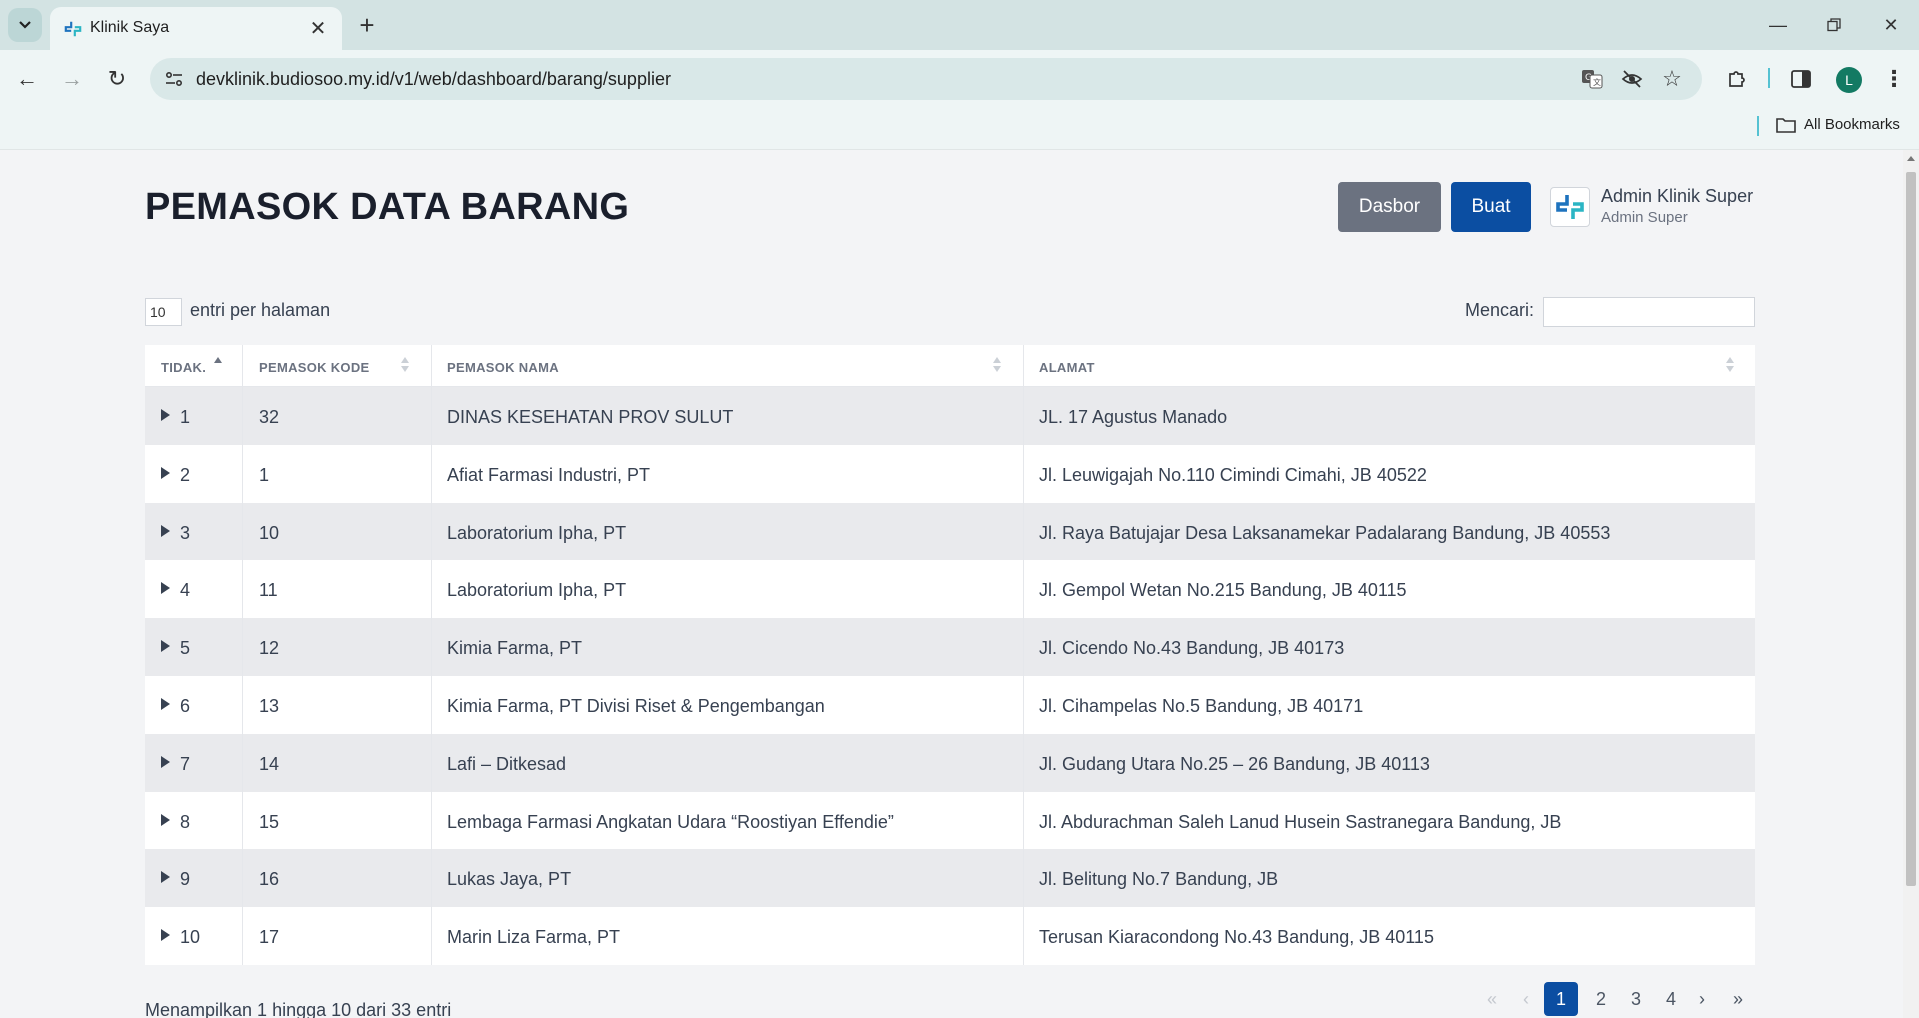 The image size is (1919, 1018). What do you see at coordinates (27, 79) in the screenshot?
I see `back-arrow-icon: ←` at bounding box center [27, 79].